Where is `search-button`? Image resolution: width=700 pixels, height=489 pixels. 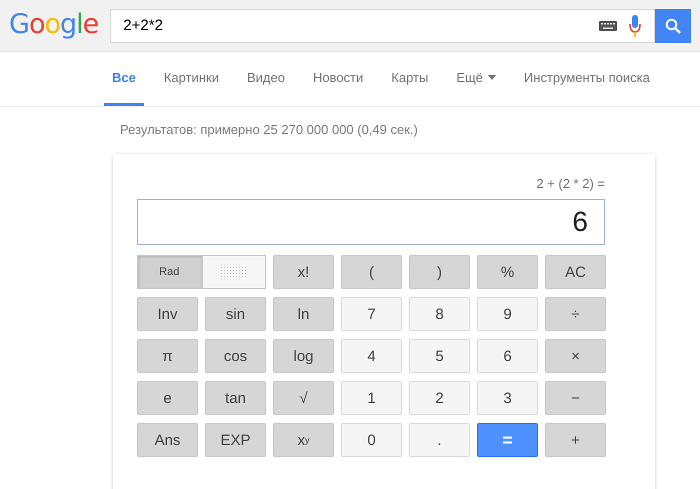 search-button is located at coordinates (673, 25).